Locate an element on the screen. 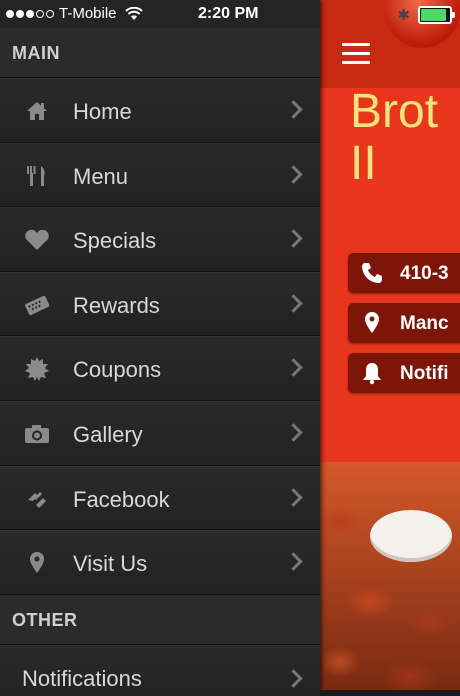 The height and width of the screenshot is (696, 460). menu-item-coupons: Coupons is located at coordinates (160, 368).